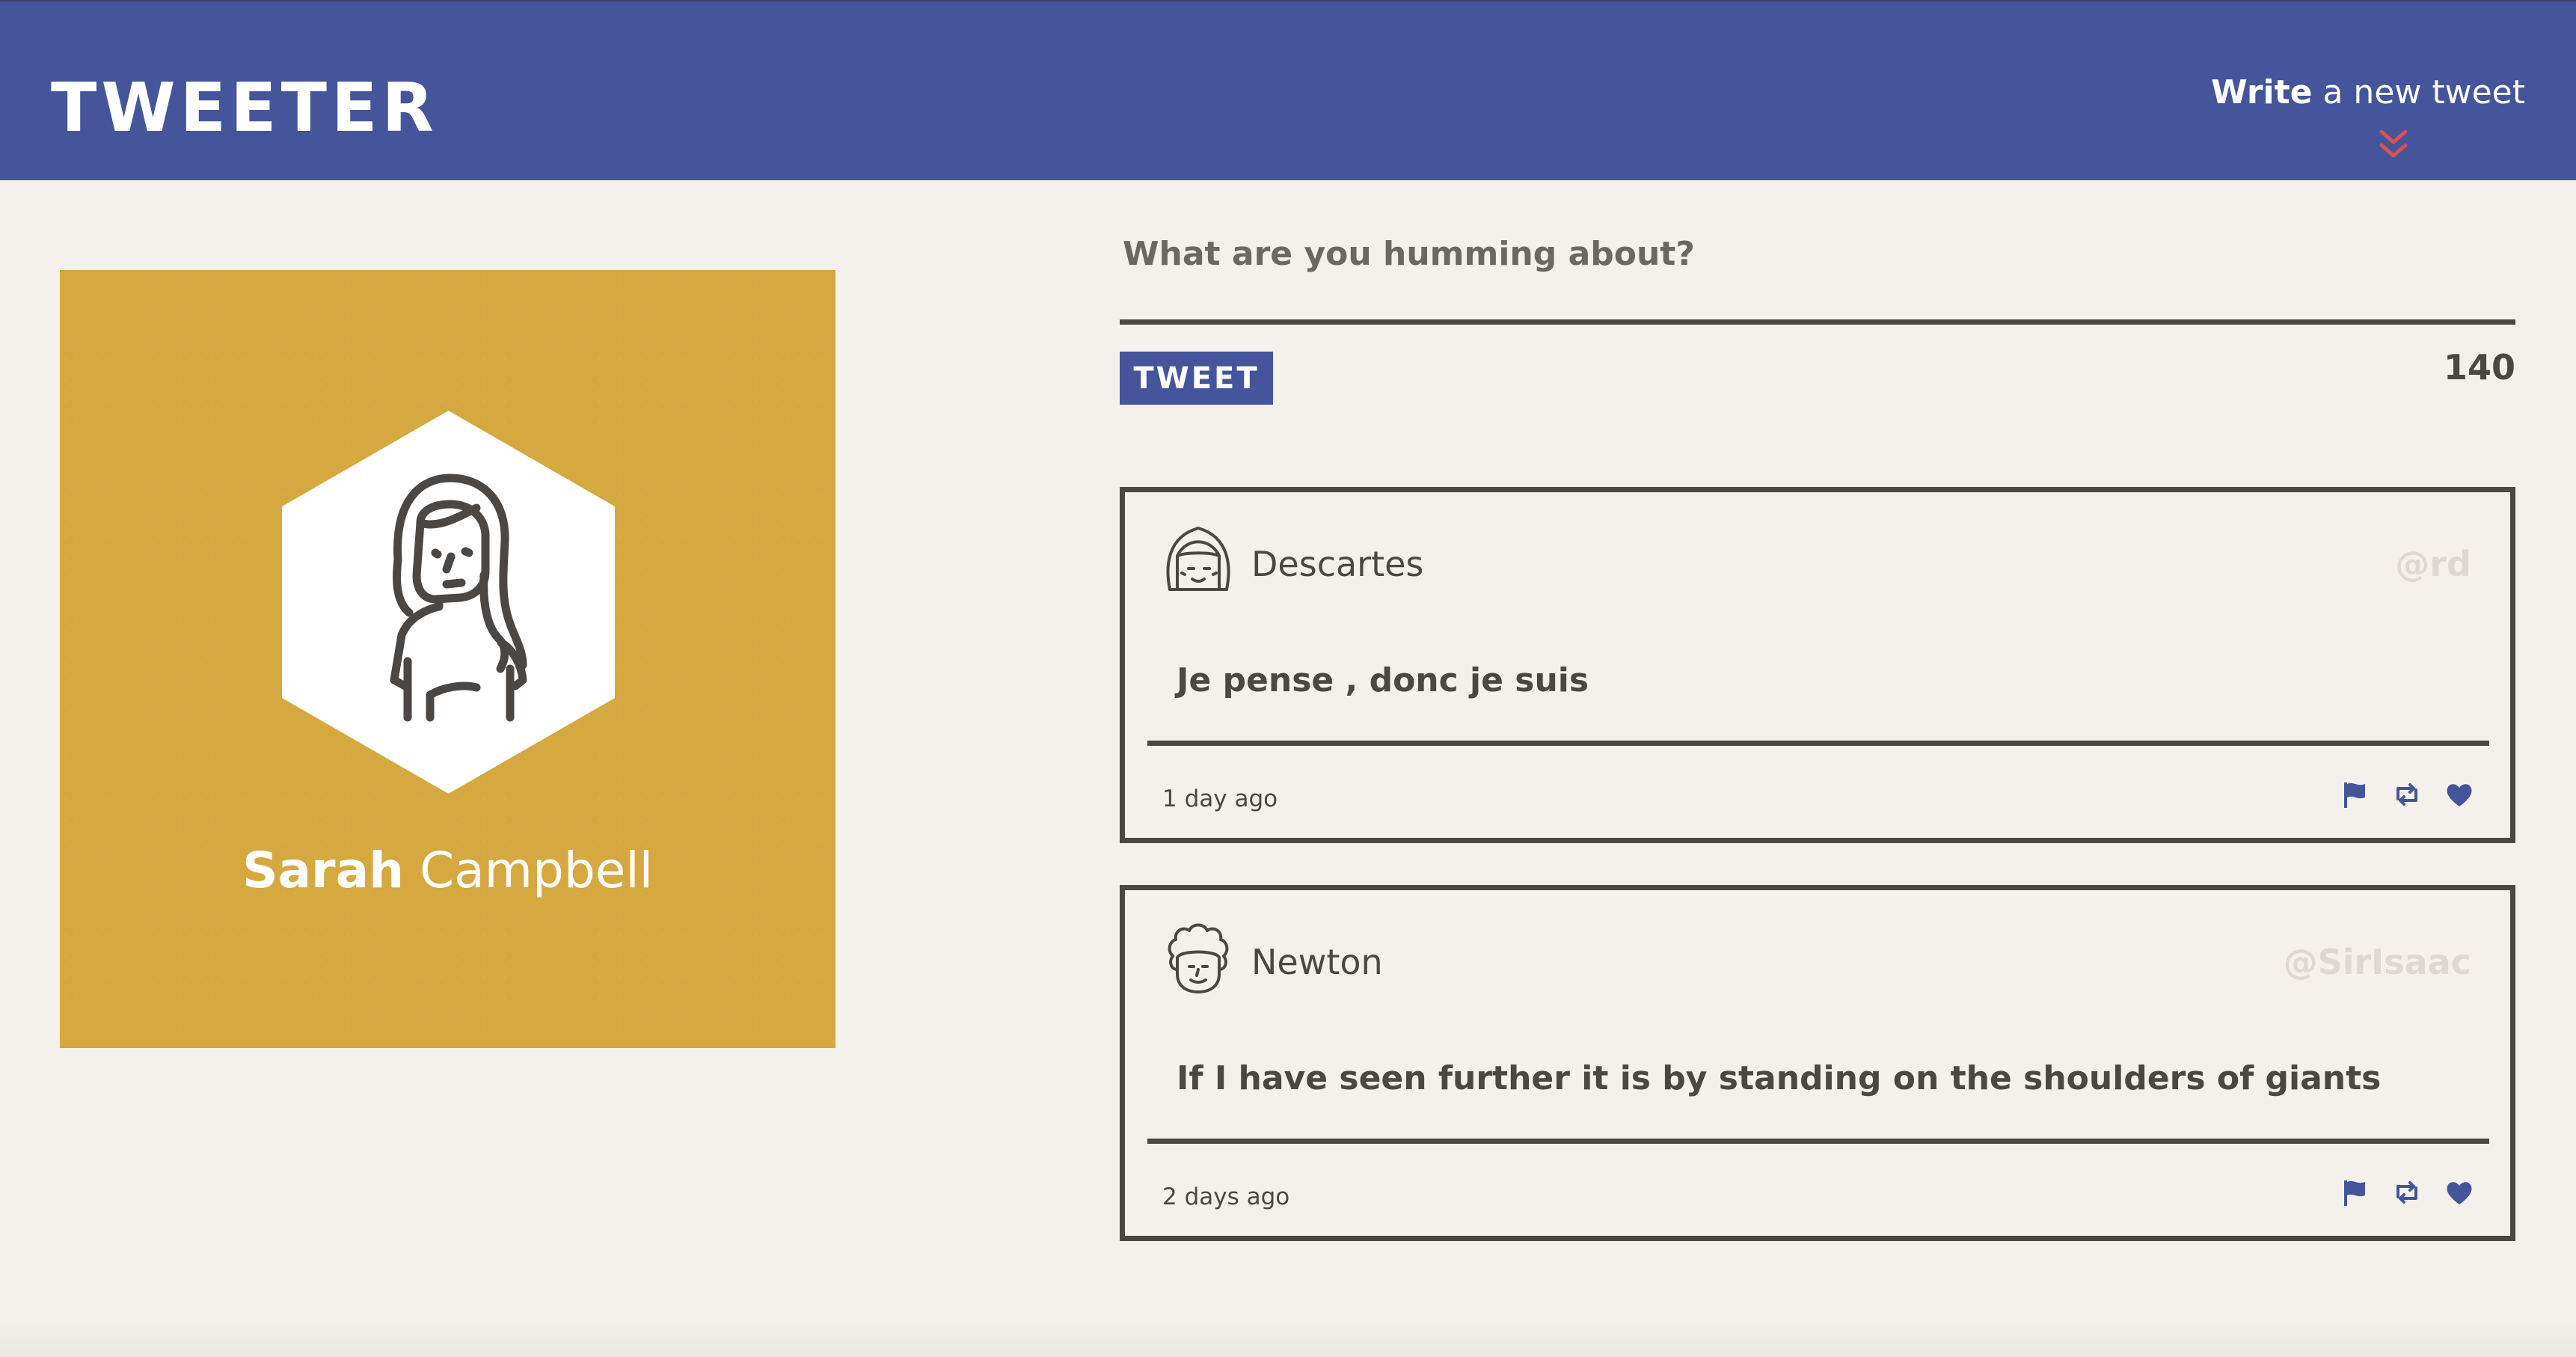 The height and width of the screenshot is (1357, 2576). Describe the element at coordinates (2393, 144) in the screenshot. I see `double-chevron-down-icon` at that location.